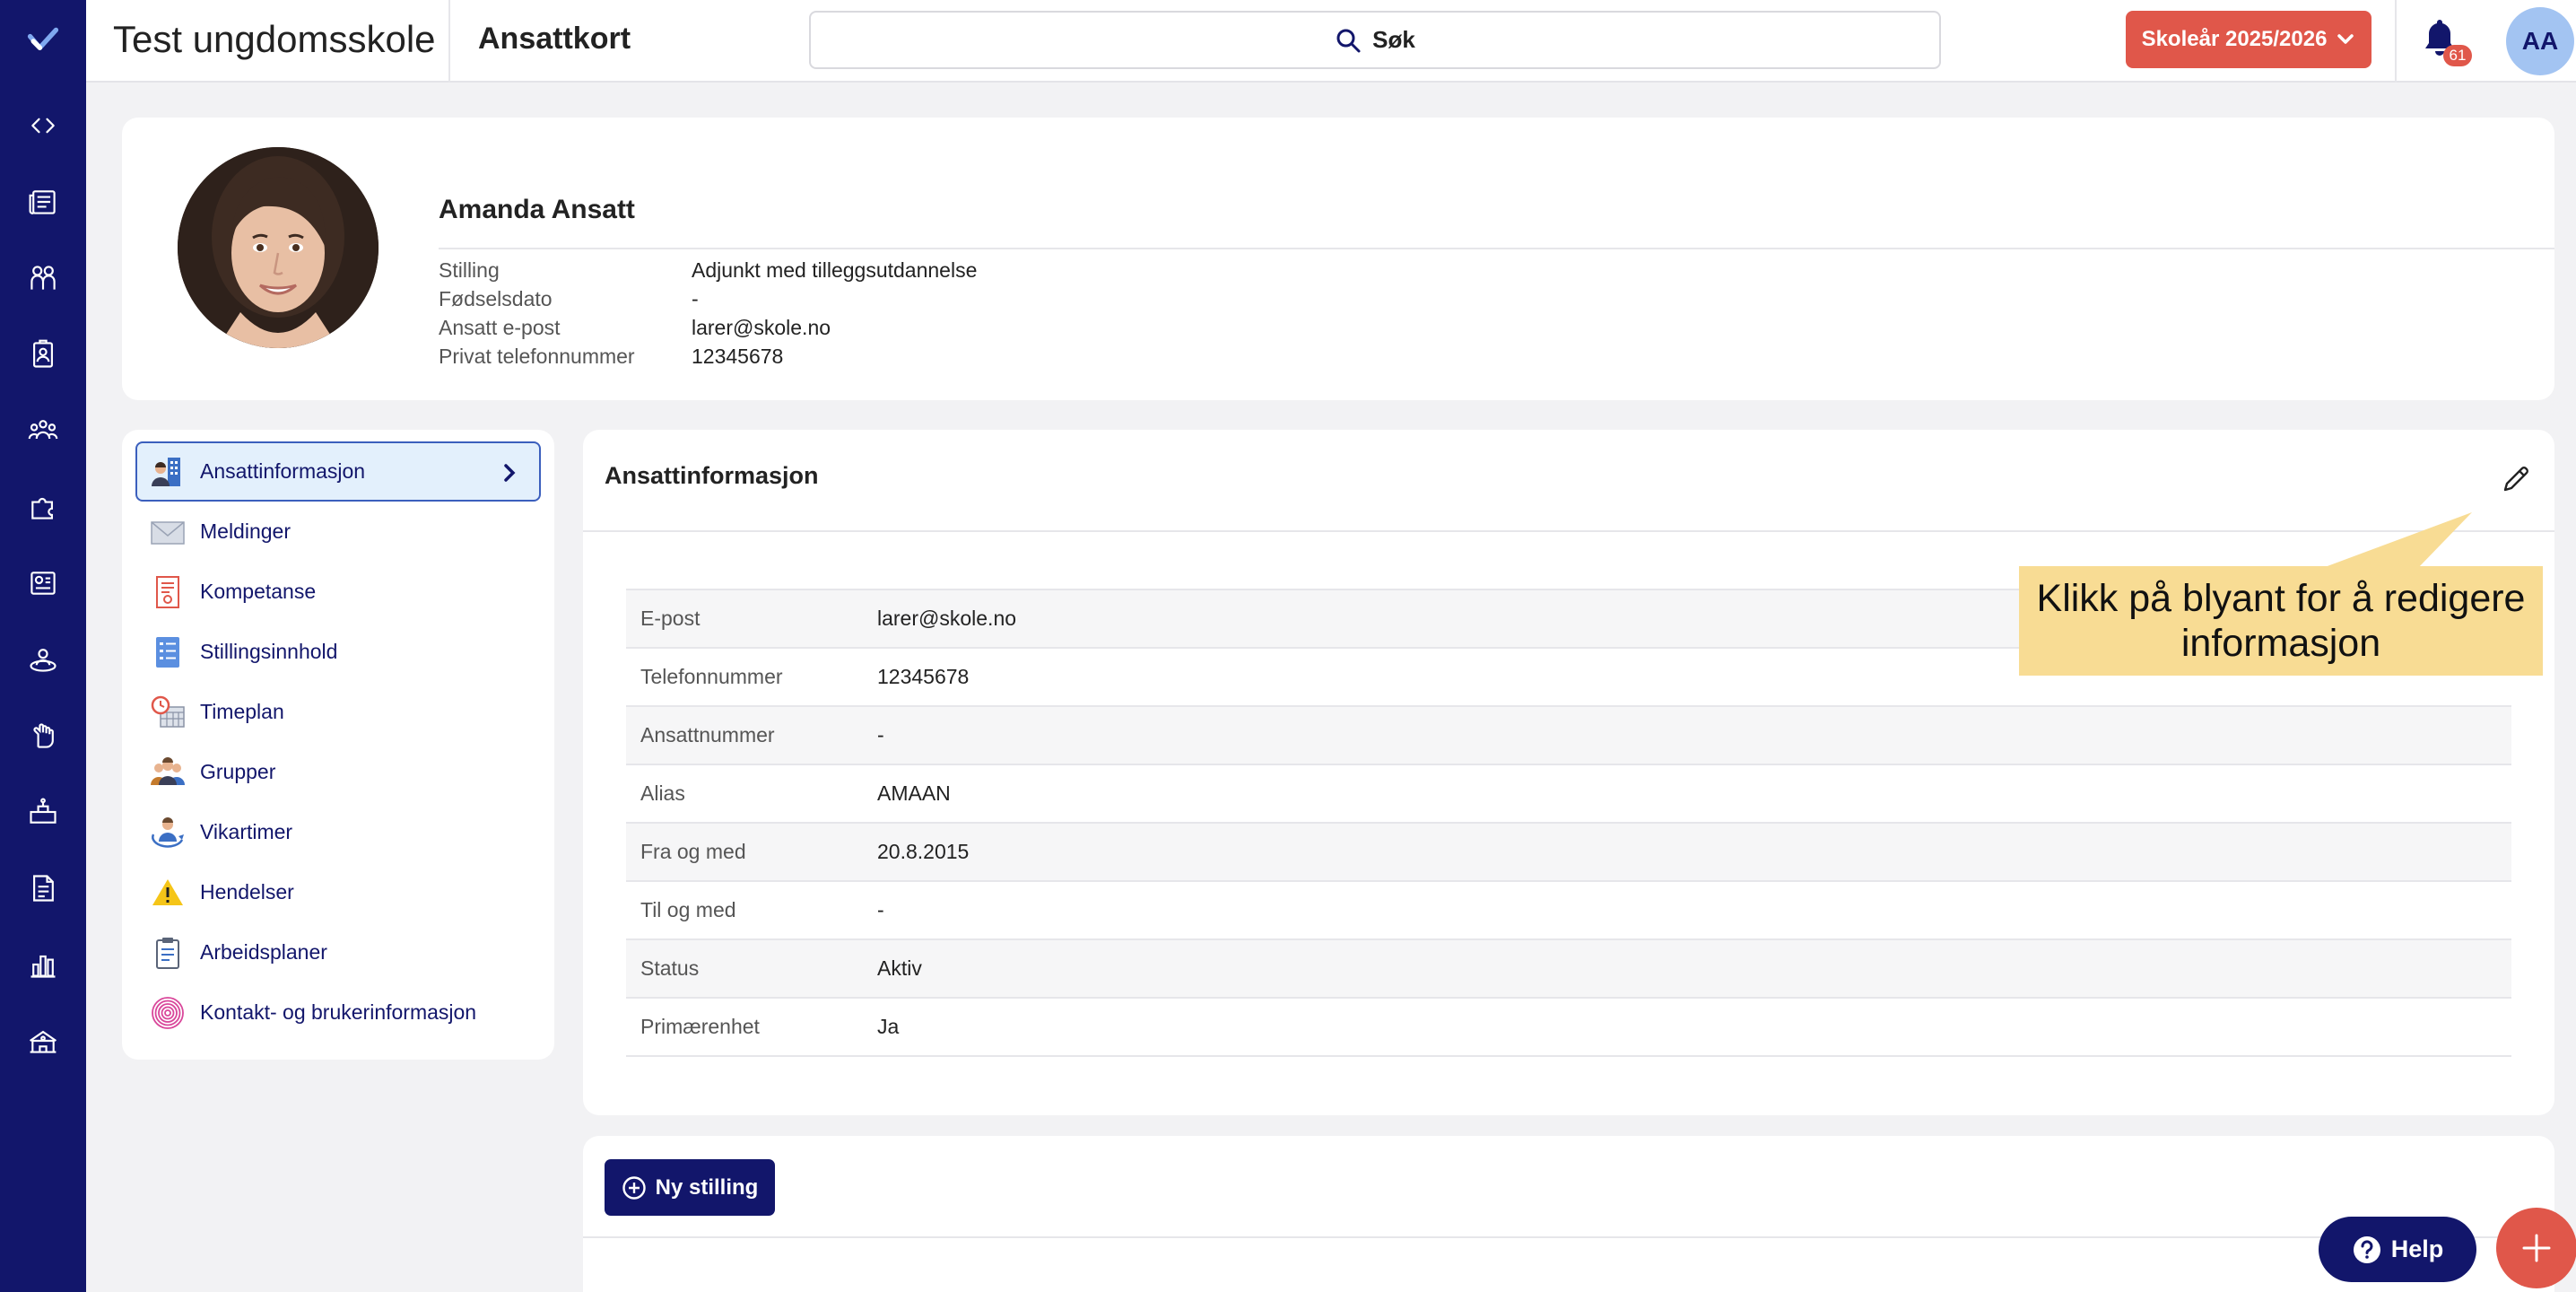 This screenshot has height=1292, width=2576. I want to click on id-badge-icon, so click(43, 354).